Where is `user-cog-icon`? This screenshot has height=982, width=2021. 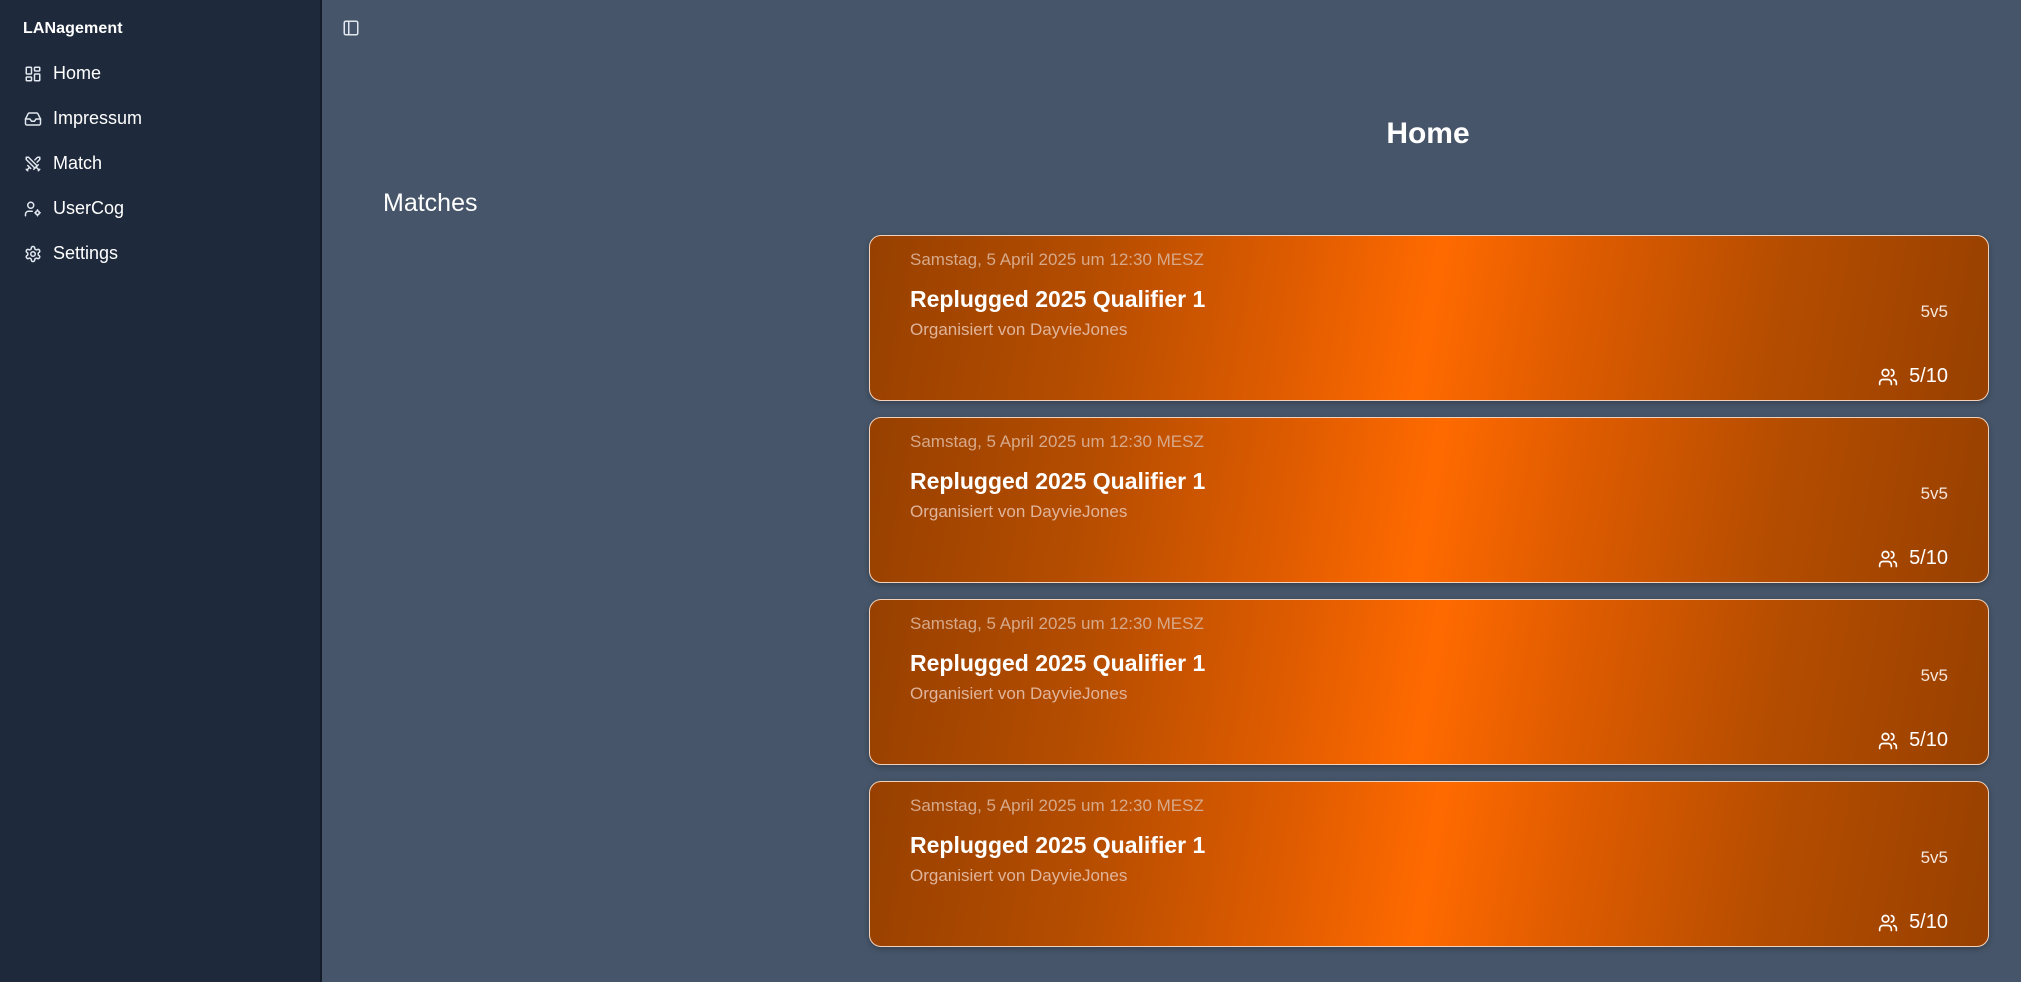
user-cog-icon is located at coordinates (33, 209).